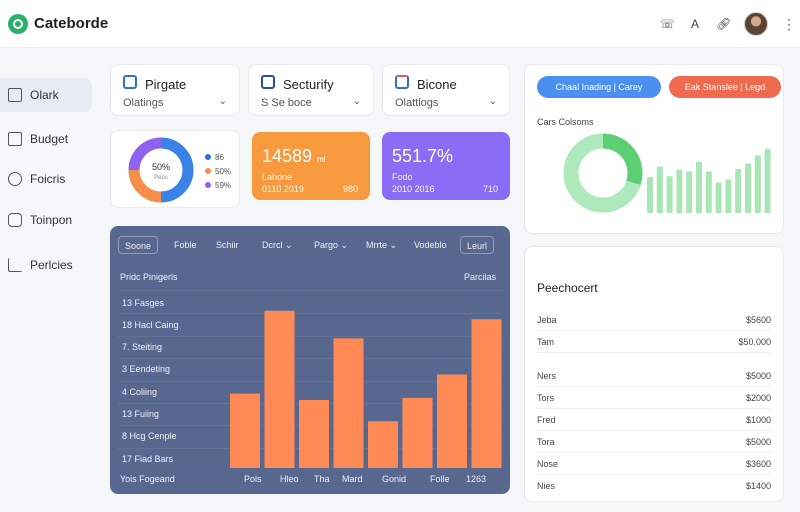  Describe the element at coordinates (758, 320) in the screenshot. I see `row-value: $5600` at that location.